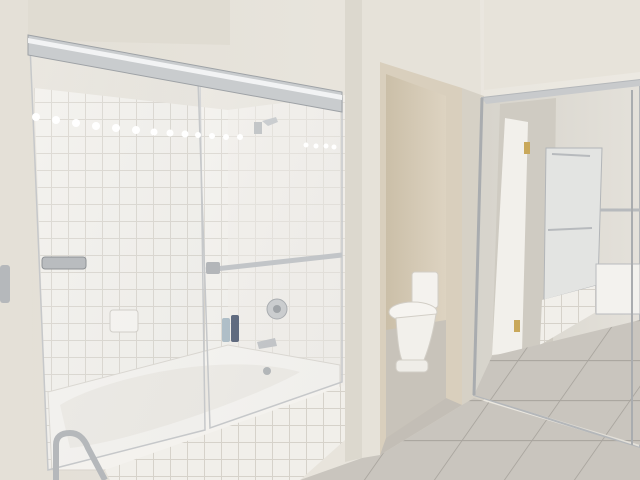  I want to click on tub-soffit, so click(129, 22).